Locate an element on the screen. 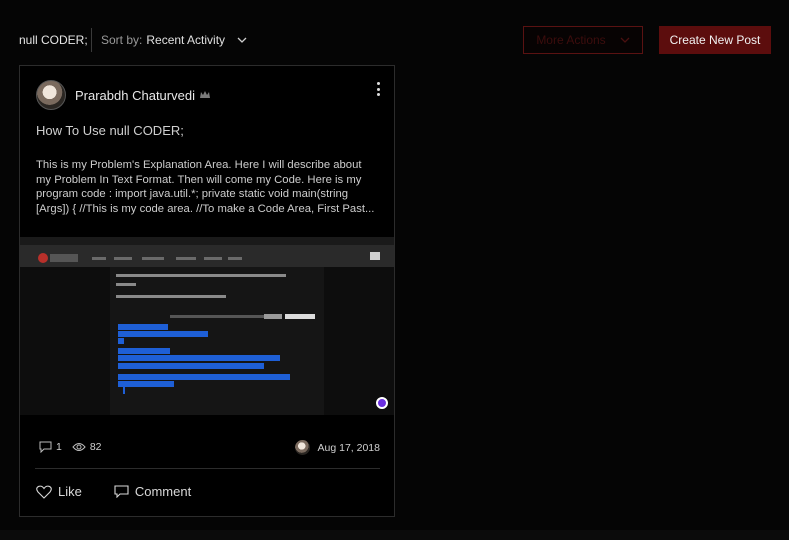  sort-dropdown: Sort by: Recent Activity is located at coordinates (174, 40).